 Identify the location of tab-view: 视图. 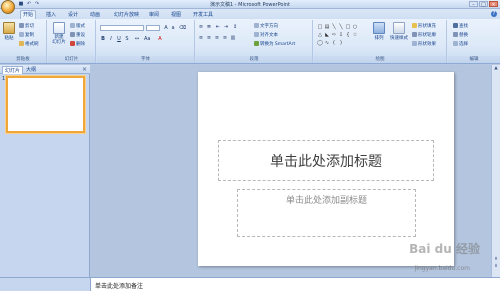
(176, 15).